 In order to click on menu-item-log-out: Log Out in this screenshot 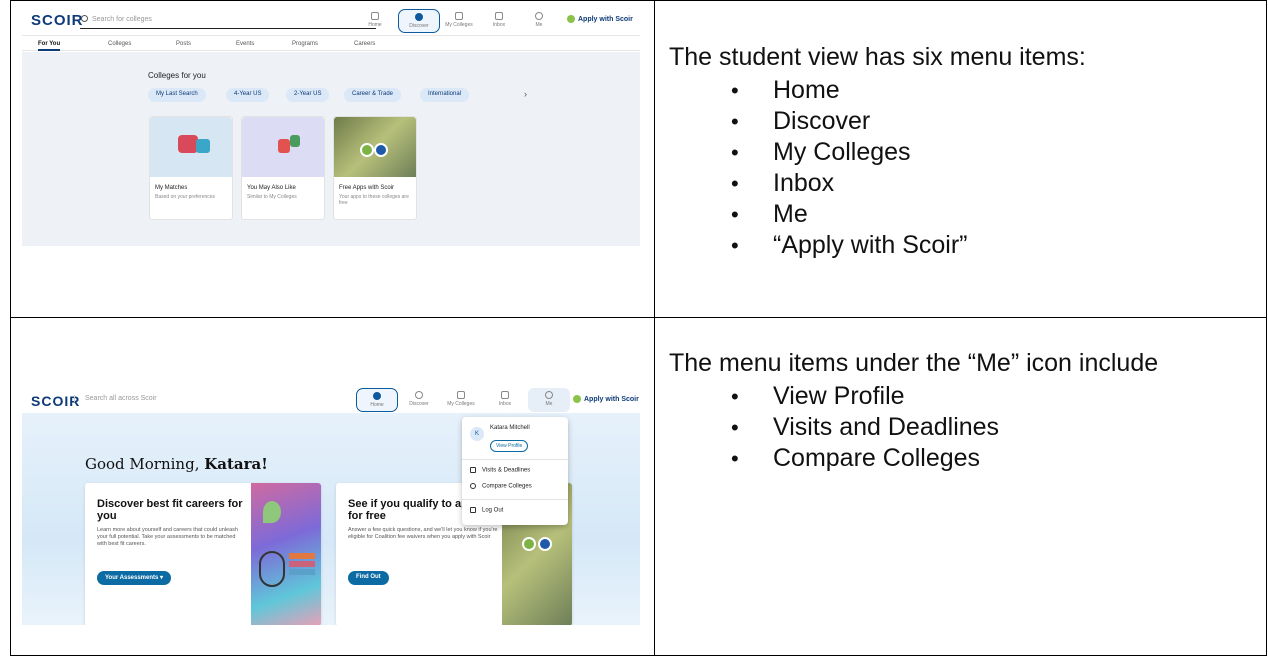, I will do `click(486, 510)`.